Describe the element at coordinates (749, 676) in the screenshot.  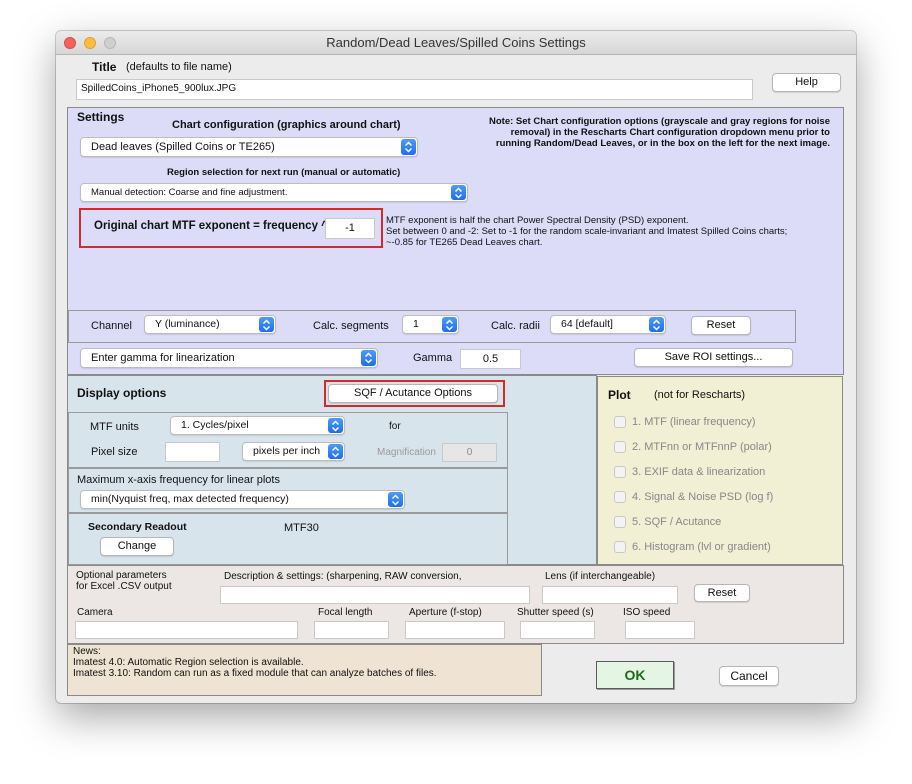
I see `cancel-button: Cancel` at that location.